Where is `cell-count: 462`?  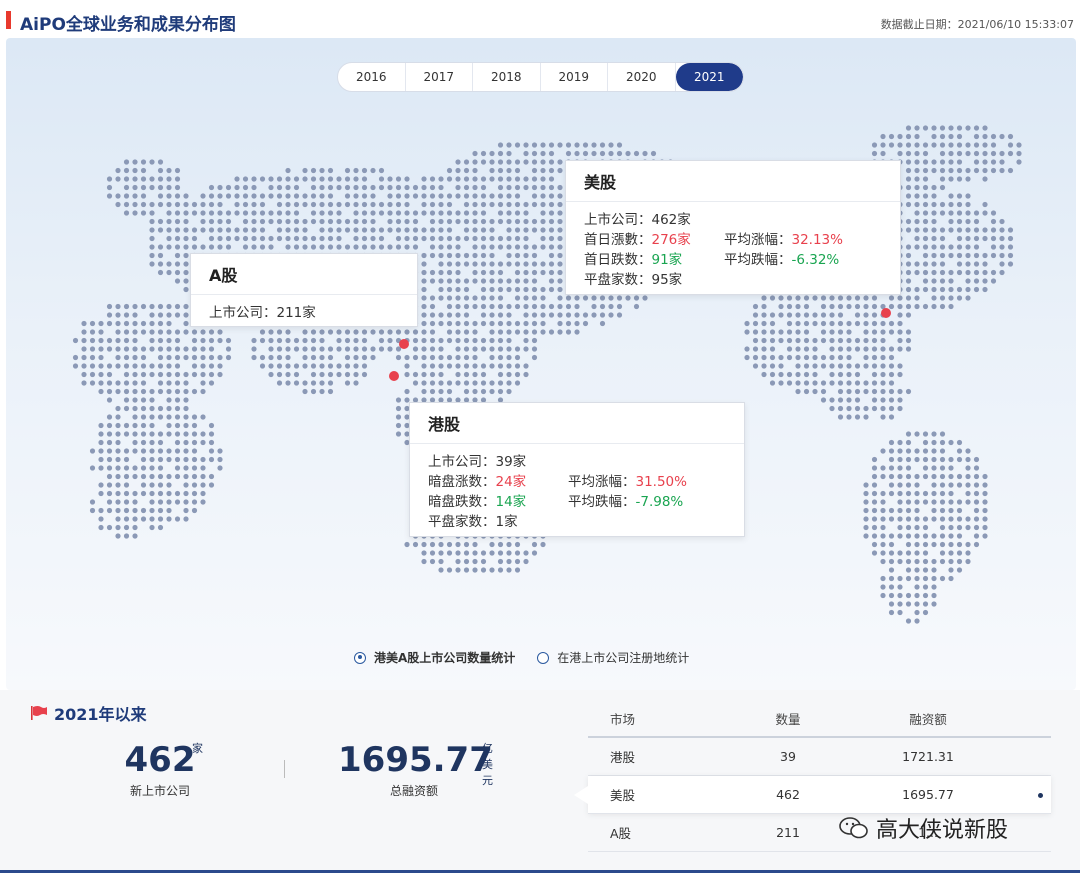
cell-count: 462 is located at coordinates (788, 794).